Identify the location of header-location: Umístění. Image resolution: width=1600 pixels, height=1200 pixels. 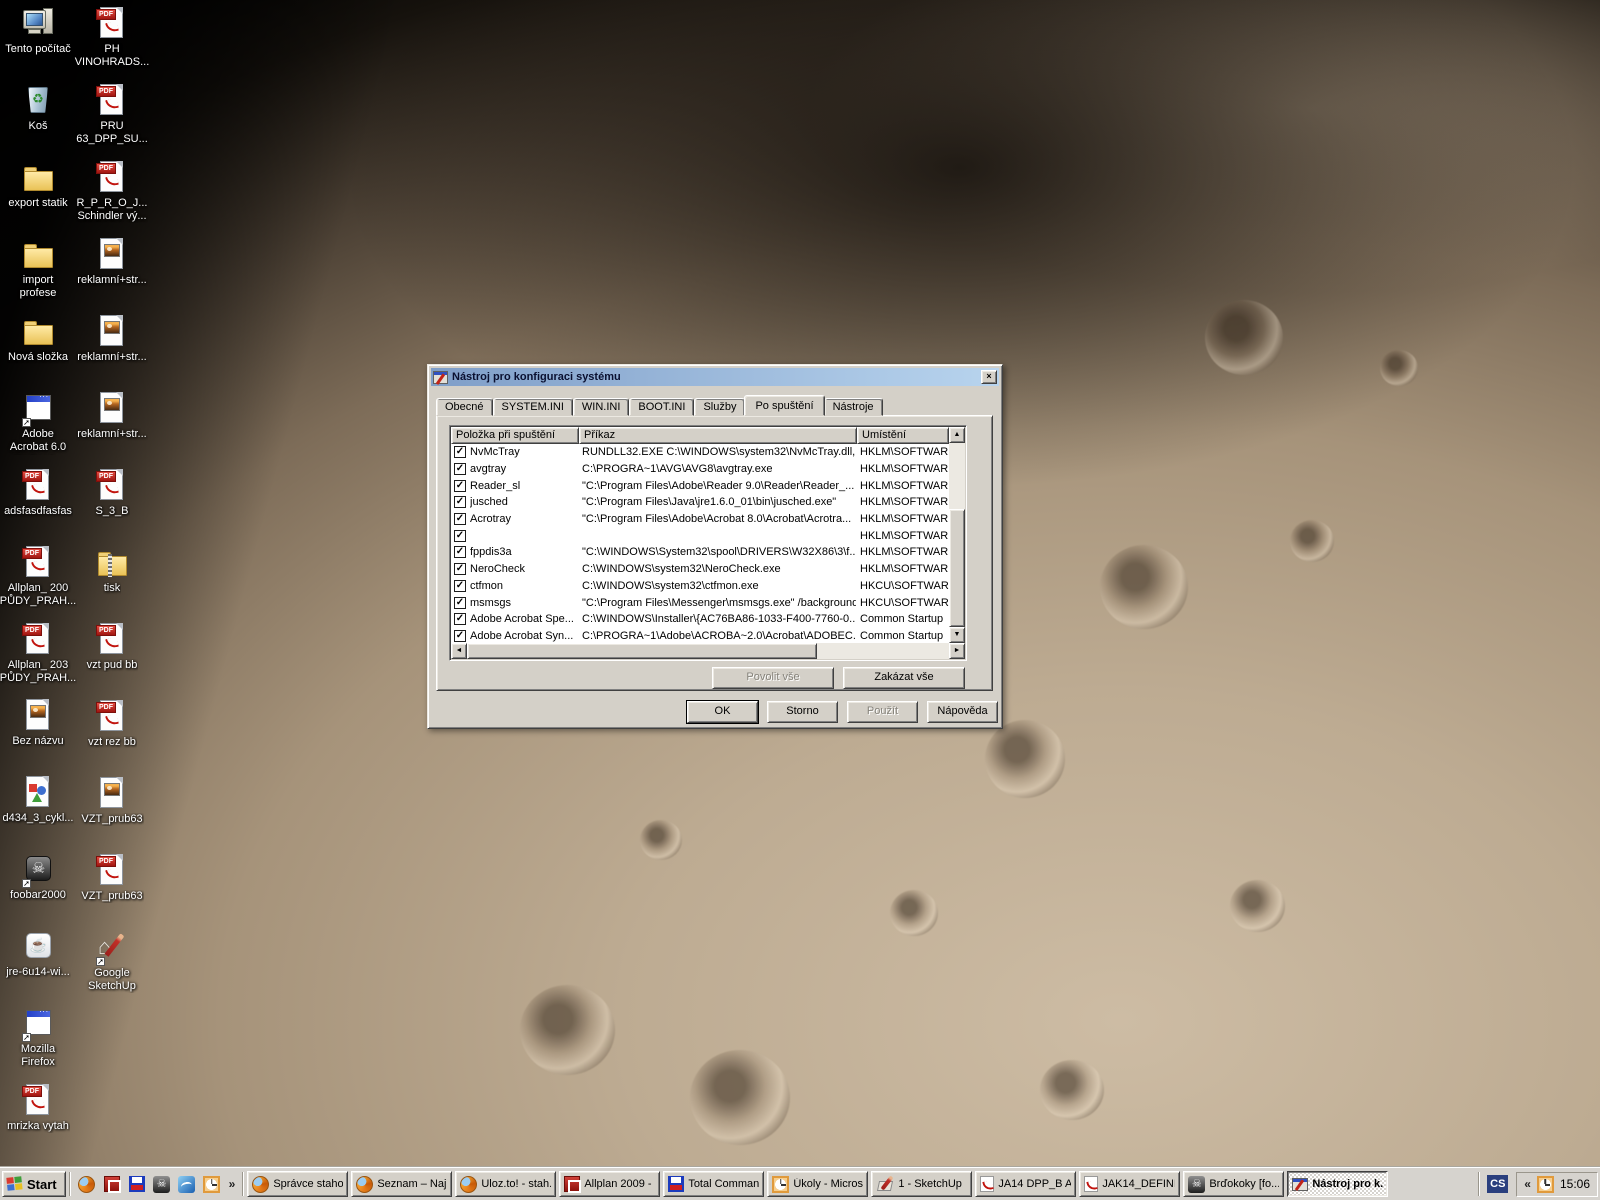
(903, 435).